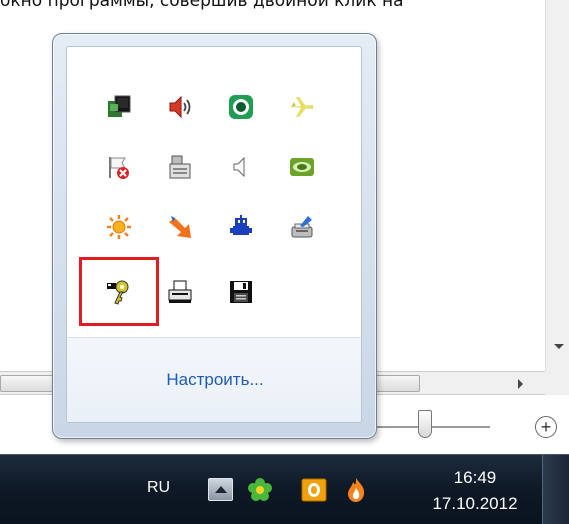  Describe the element at coordinates (119, 107) in the screenshot. I see `network-icon` at that location.